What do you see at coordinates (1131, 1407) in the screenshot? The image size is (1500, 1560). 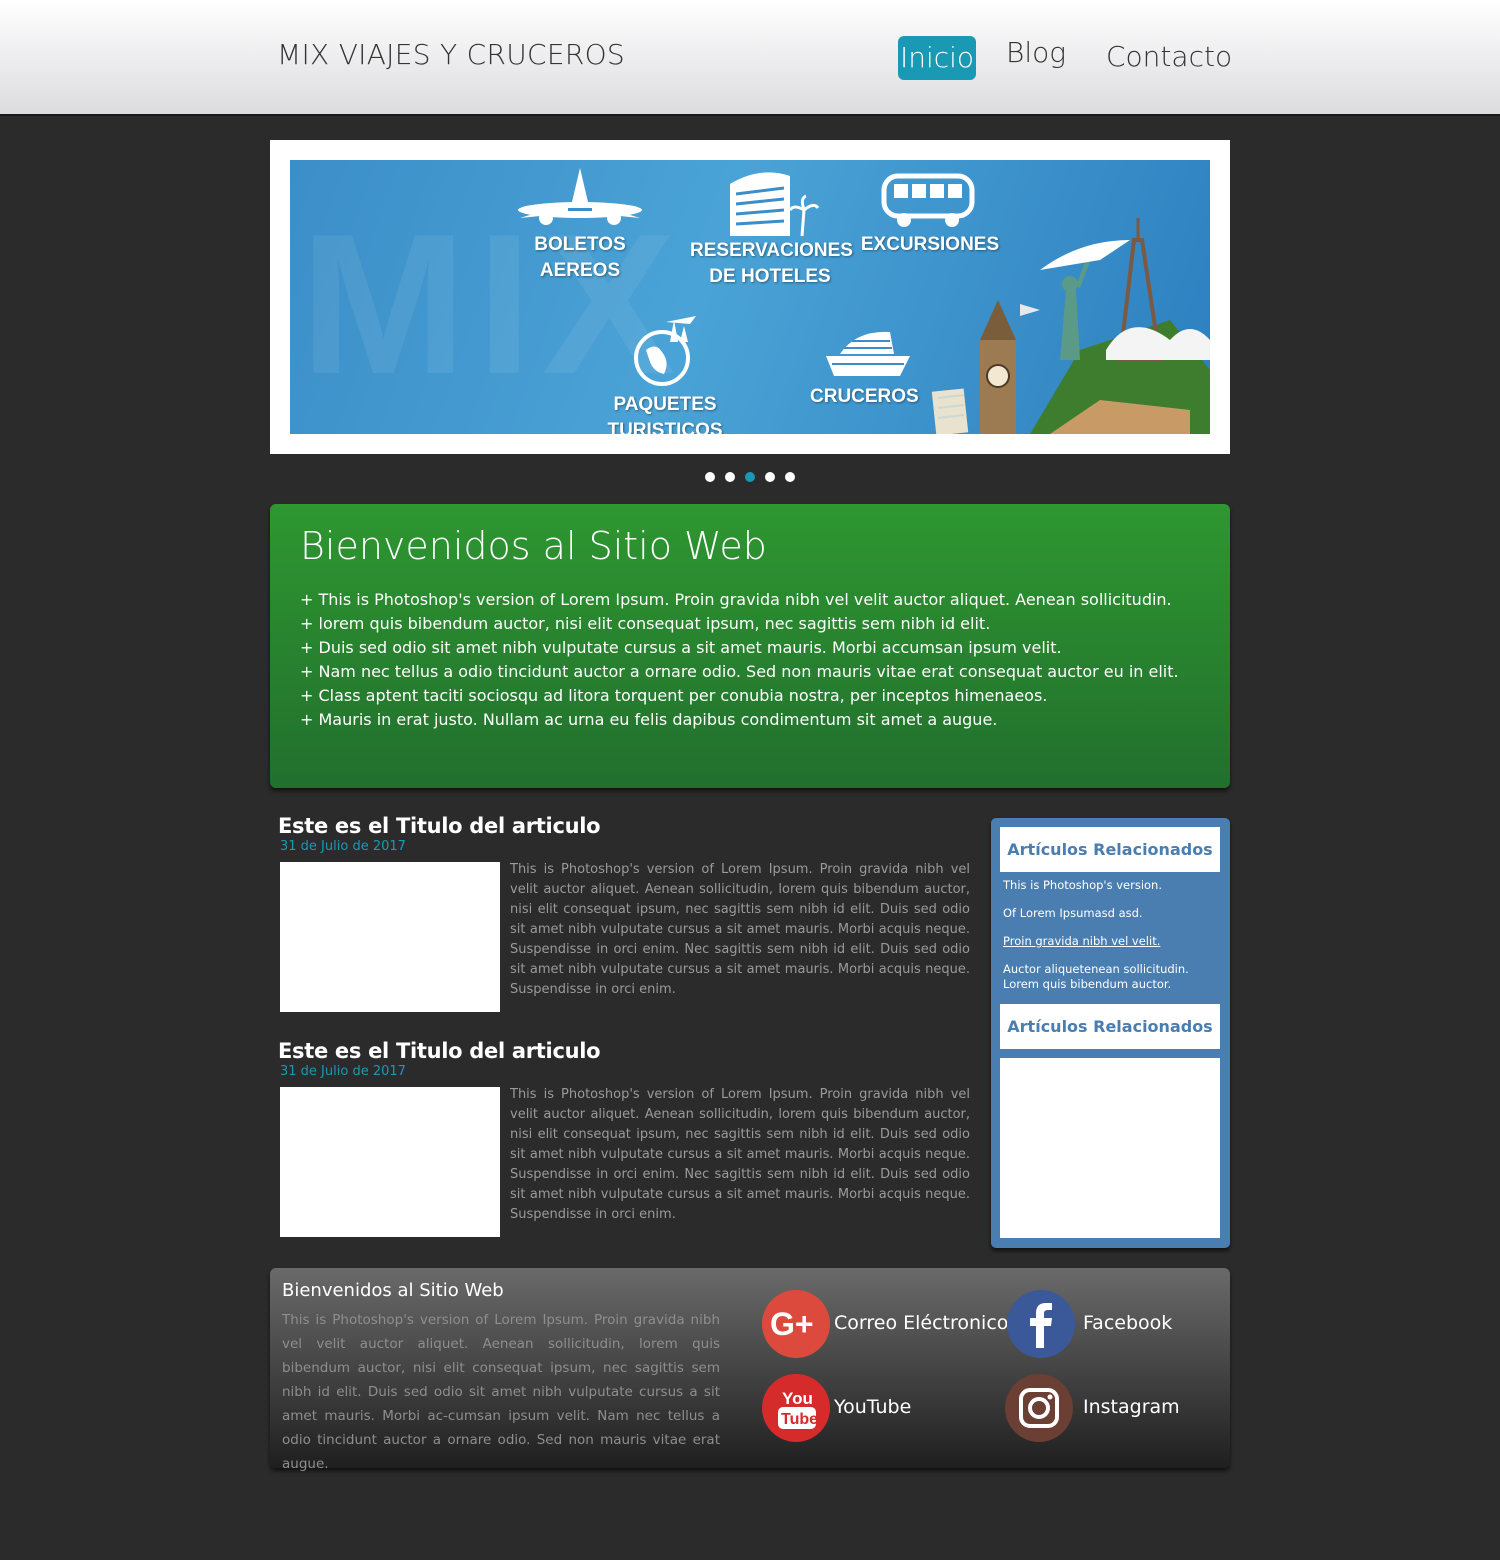 I see `social-instagram-label: Instagram` at bounding box center [1131, 1407].